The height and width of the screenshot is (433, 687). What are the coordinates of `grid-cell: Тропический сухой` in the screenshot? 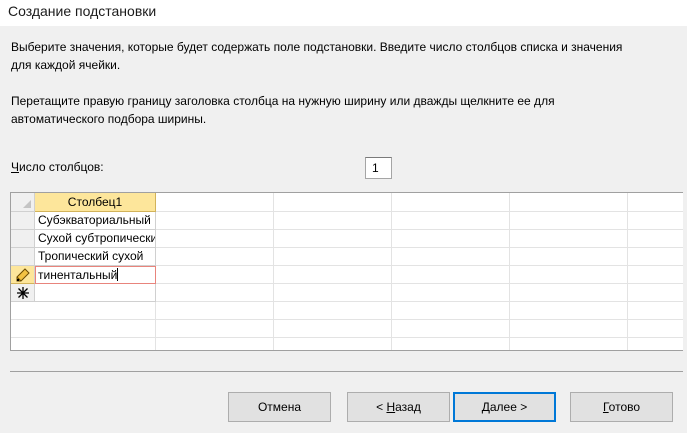 It's located at (95, 257).